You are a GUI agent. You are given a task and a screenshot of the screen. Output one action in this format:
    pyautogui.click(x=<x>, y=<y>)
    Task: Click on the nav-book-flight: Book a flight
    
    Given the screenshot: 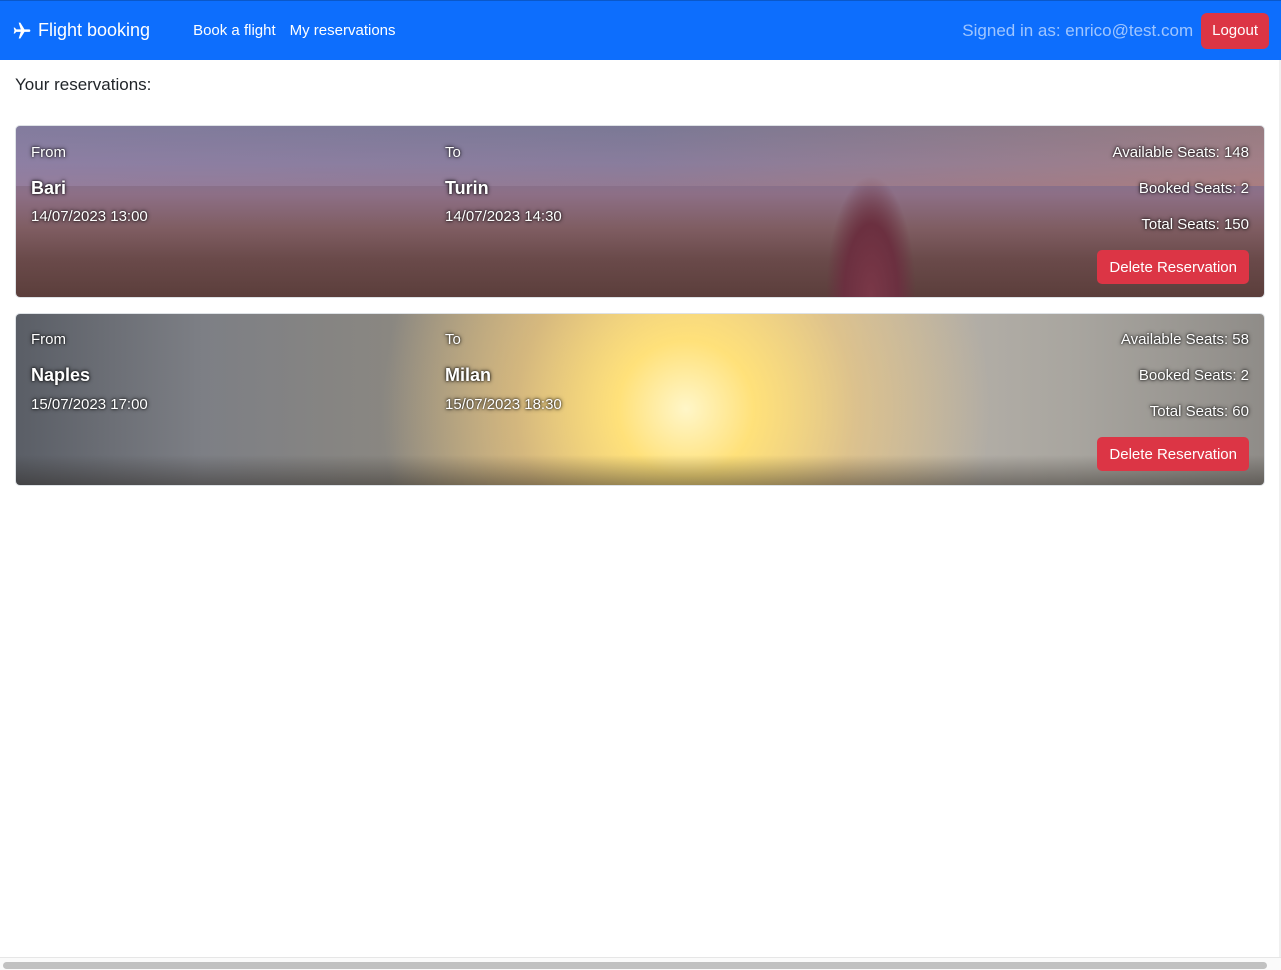 What is the action you would take?
    pyautogui.click(x=234, y=30)
    